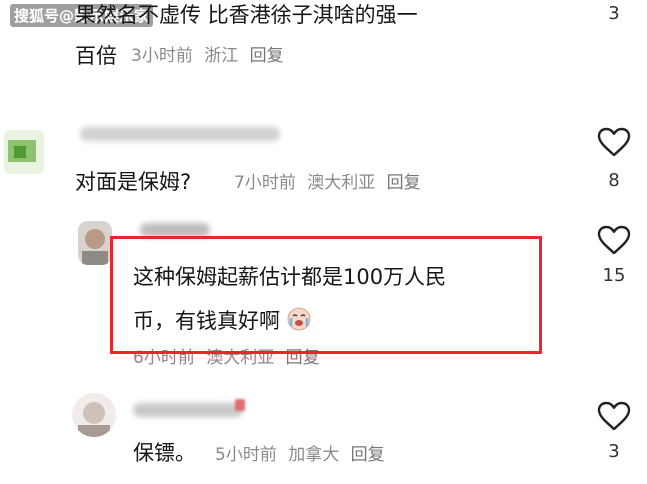 This screenshot has width=647, height=484. What do you see at coordinates (314, 455) in the screenshot?
I see `comment-location: 加拿大` at bounding box center [314, 455].